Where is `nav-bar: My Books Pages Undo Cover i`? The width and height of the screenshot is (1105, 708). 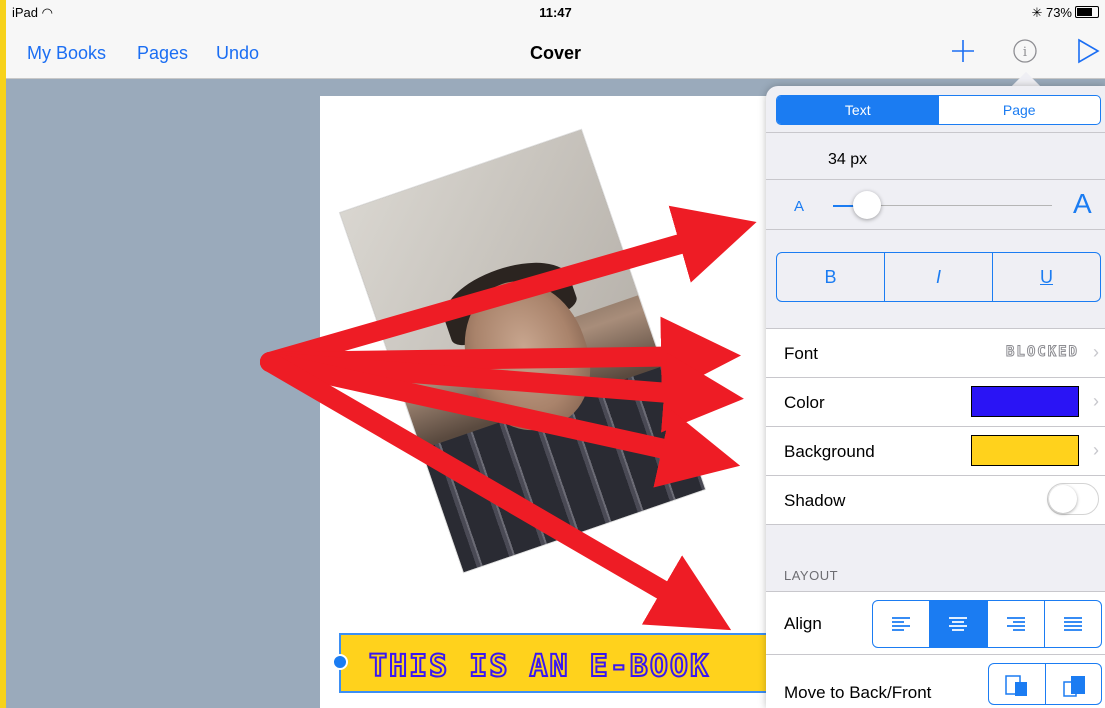 nav-bar: My Books Pages Undo Cover i is located at coordinates (555, 52).